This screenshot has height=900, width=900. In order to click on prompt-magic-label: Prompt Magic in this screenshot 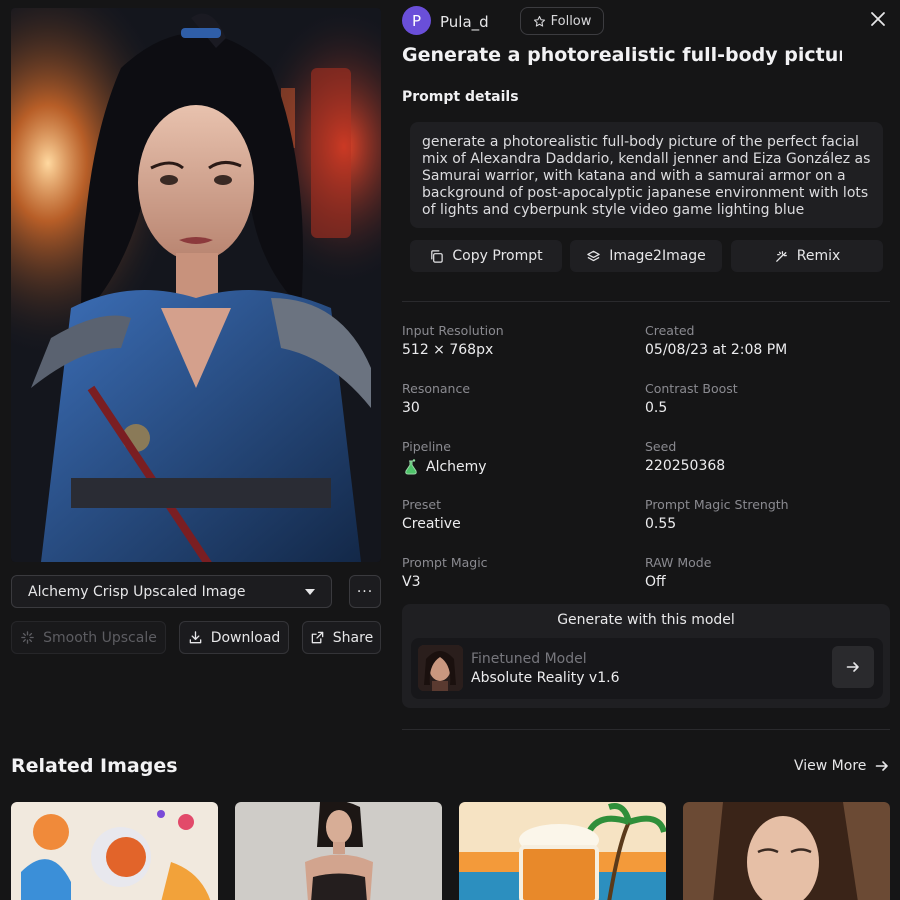, I will do `click(445, 562)`.